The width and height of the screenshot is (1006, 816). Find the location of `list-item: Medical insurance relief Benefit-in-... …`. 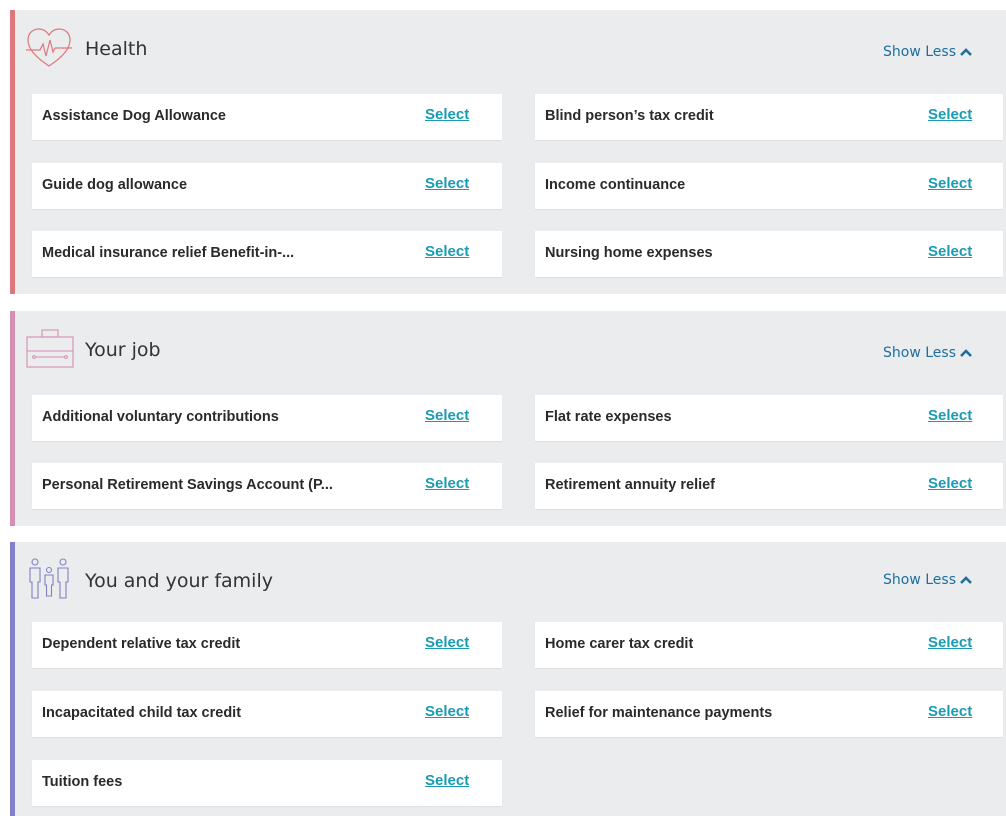

list-item: Medical insurance relief Benefit-in-... … is located at coordinates (267, 254).